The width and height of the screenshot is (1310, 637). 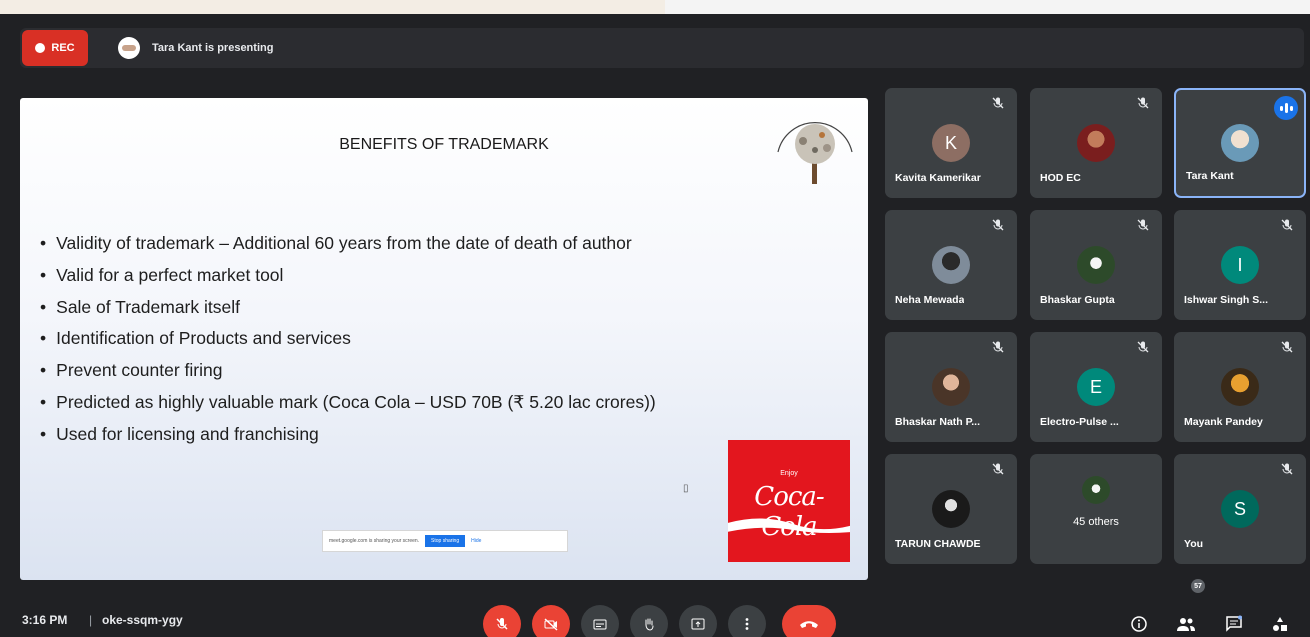 I want to click on info-icon, so click(x=1139, y=624).